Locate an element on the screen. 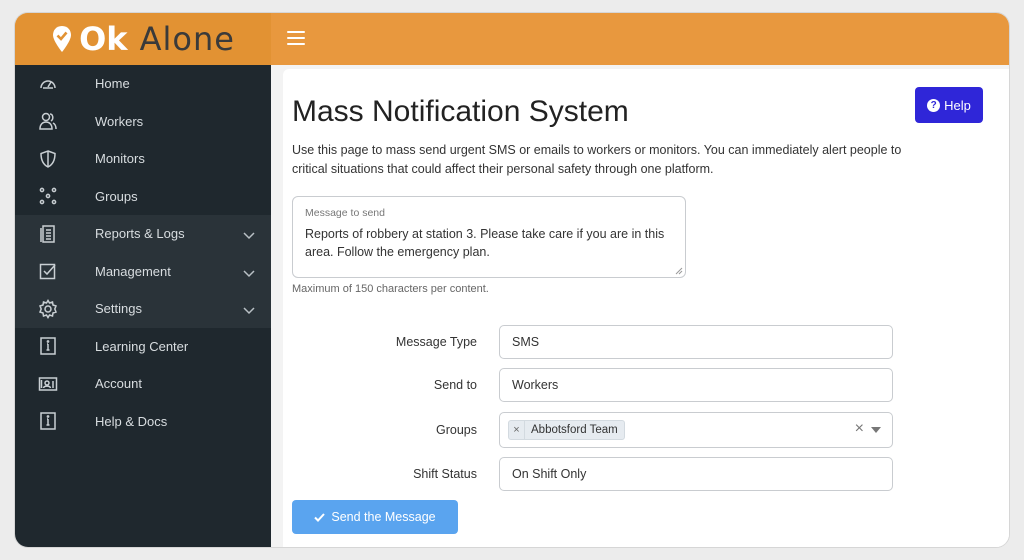 This screenshot has height=560, width=1024. send-to-row: Send to Workers is located at coordinates (592, 385).